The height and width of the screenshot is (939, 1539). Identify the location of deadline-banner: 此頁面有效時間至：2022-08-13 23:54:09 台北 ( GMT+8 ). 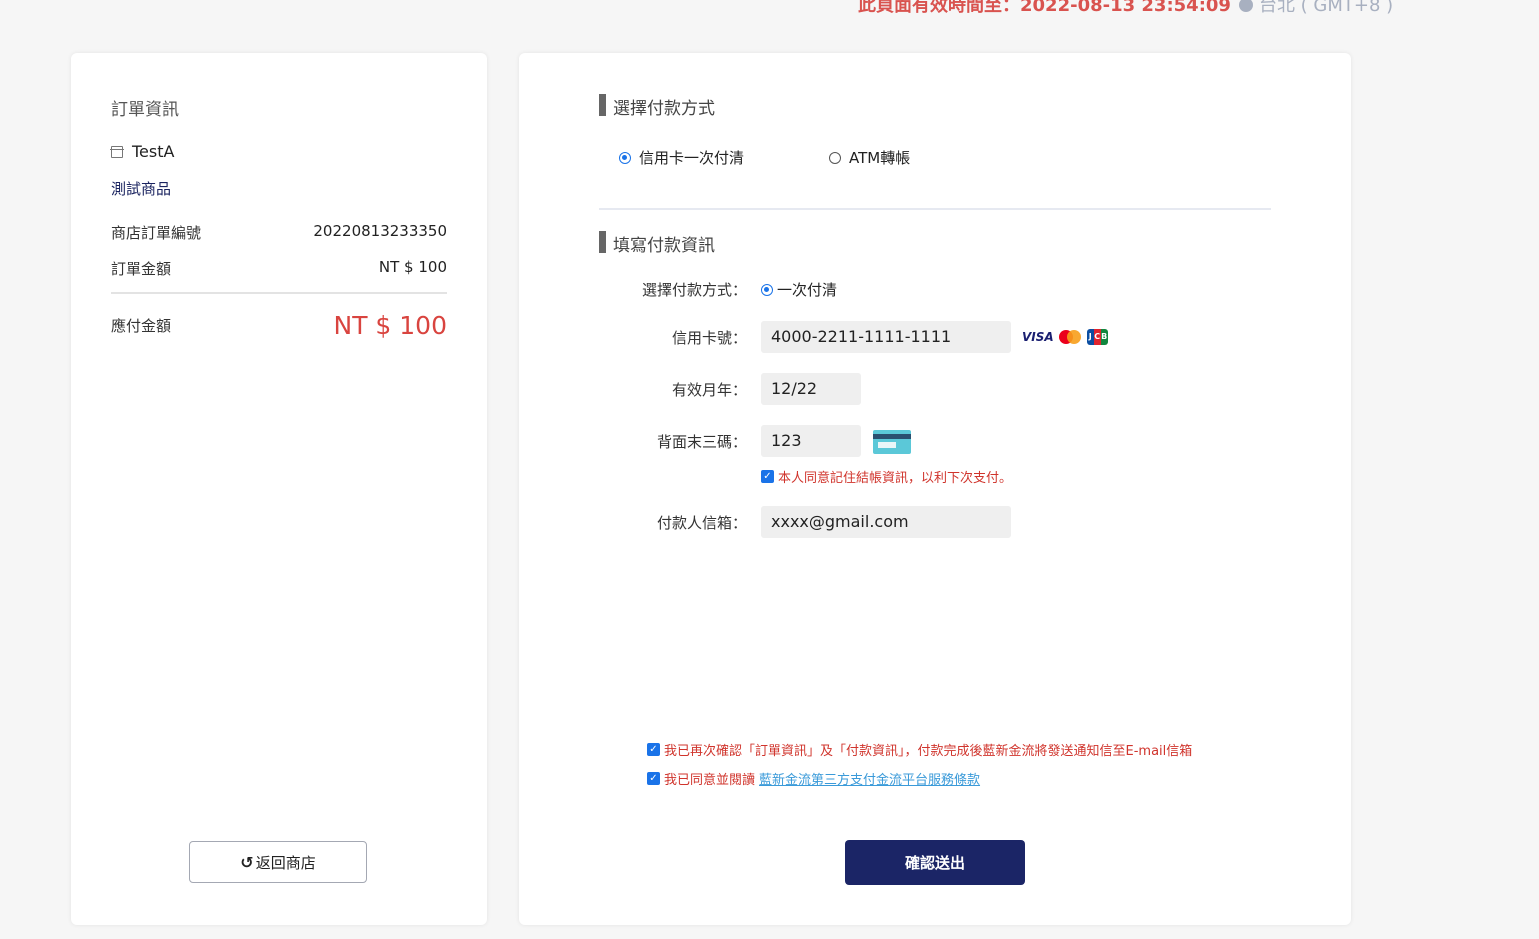
(1125, 8).